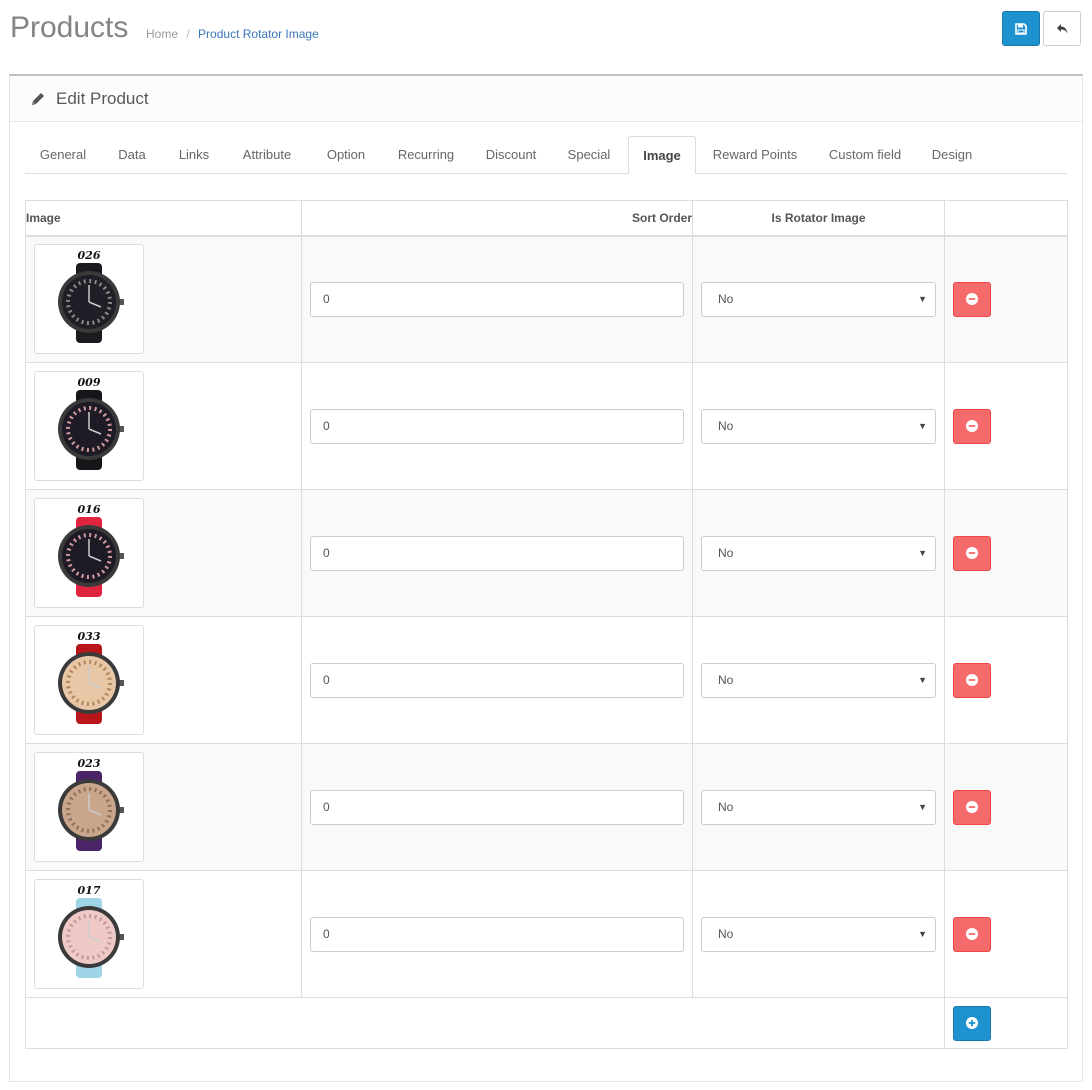  What do you see at coordinates (69, 27) in the screenshot?
I see `page-title: Products` at bounding box center [69, 27].